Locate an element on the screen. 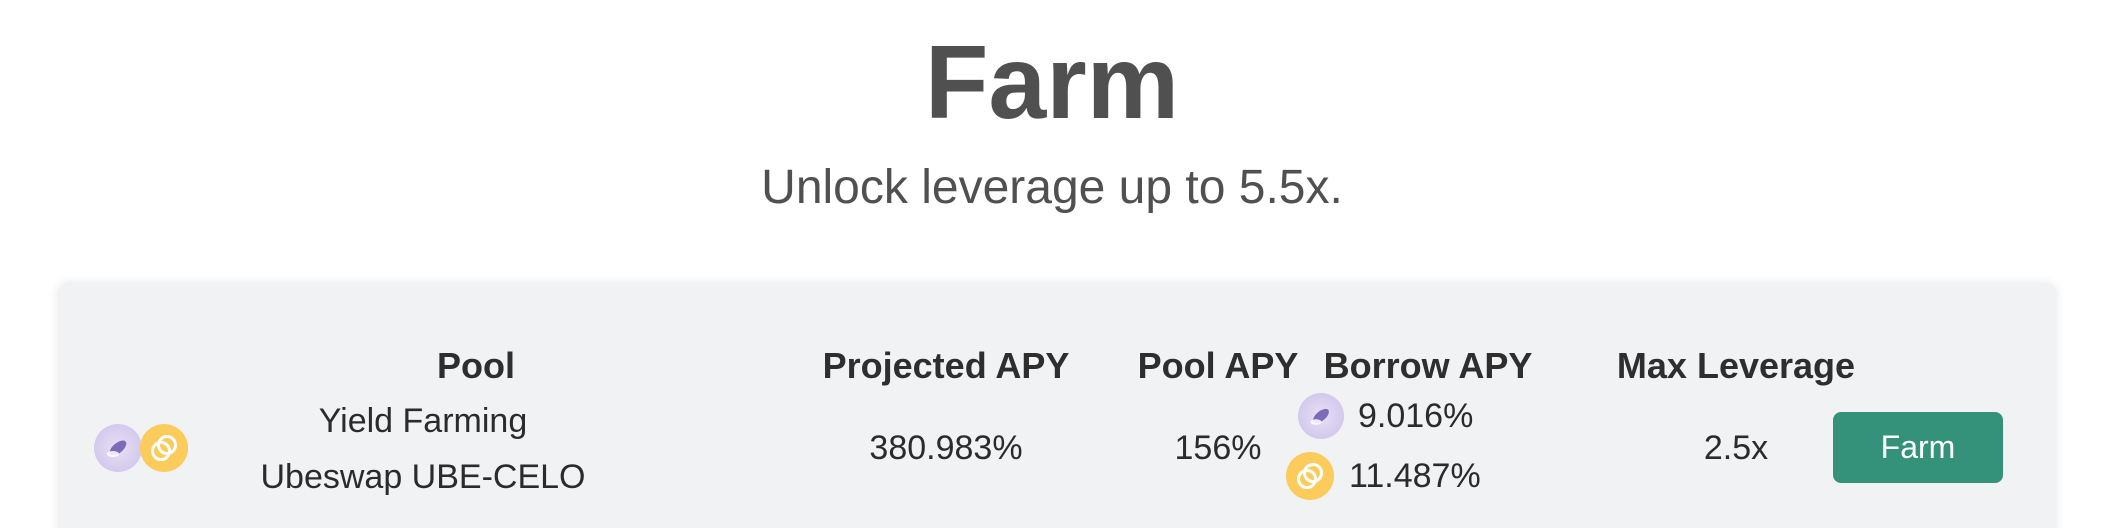  column-header-pool: Pool is located at coordinates (476, 365).